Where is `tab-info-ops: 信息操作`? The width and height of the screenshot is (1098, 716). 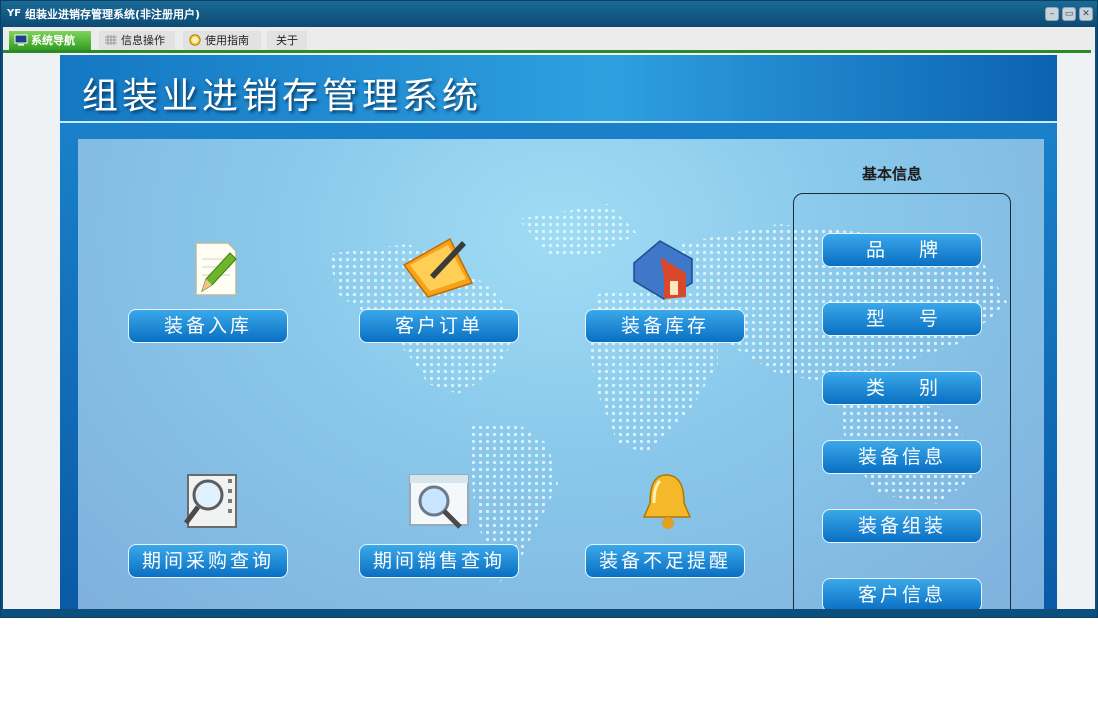 tab-info-ops: 信息操作 is located at coordinates (137, 41).